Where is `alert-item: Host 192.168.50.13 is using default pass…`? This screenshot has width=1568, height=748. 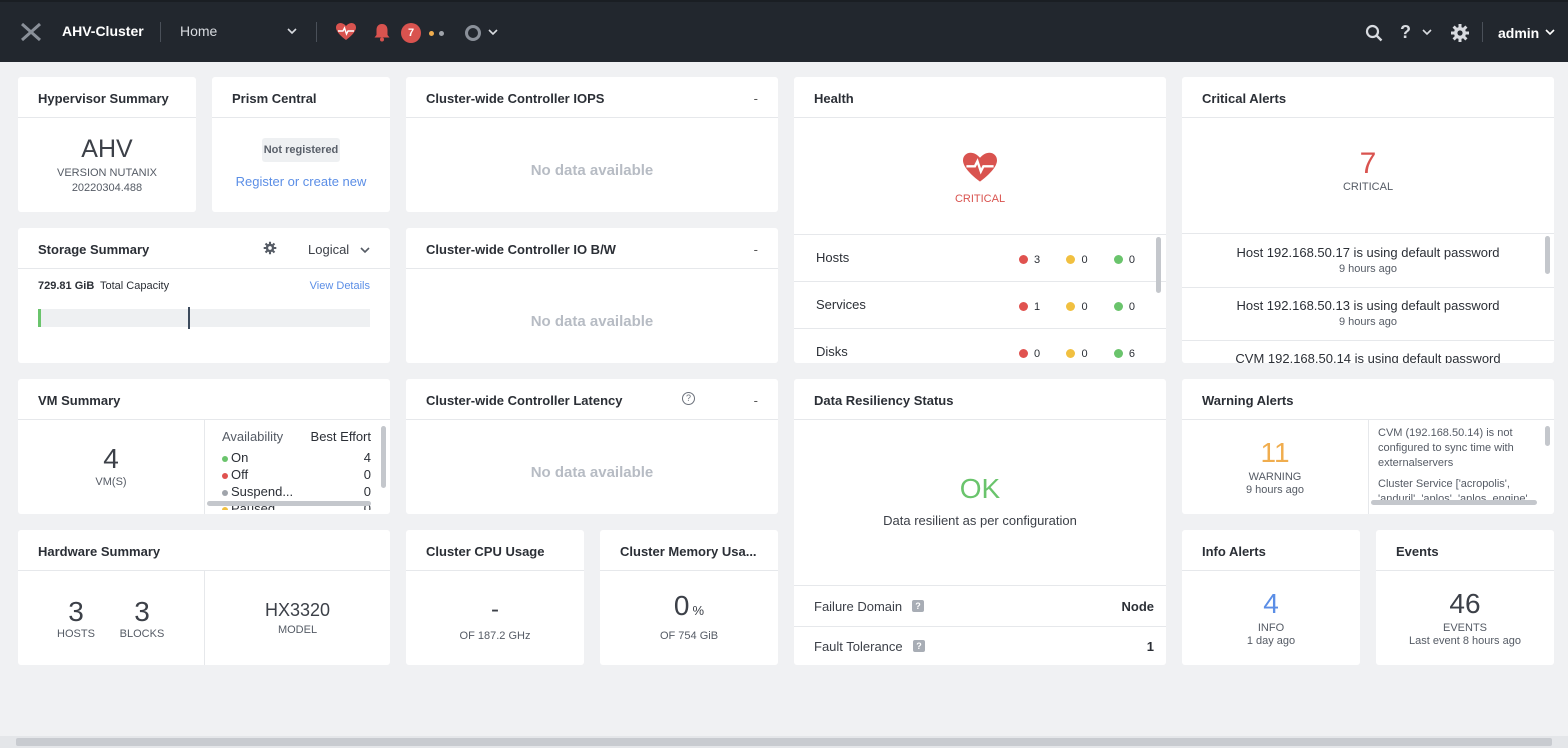
alert-item: Host 192.168.50.13 is using default pass… is located at coordinates (1368, 314).